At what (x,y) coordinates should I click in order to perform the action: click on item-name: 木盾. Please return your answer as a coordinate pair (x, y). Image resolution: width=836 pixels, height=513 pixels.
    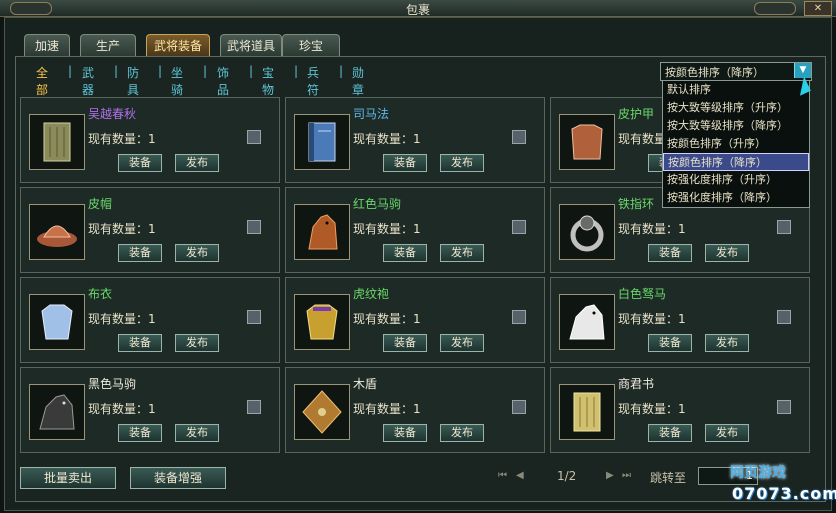
    Looking at the image, I should click on (365, 384).